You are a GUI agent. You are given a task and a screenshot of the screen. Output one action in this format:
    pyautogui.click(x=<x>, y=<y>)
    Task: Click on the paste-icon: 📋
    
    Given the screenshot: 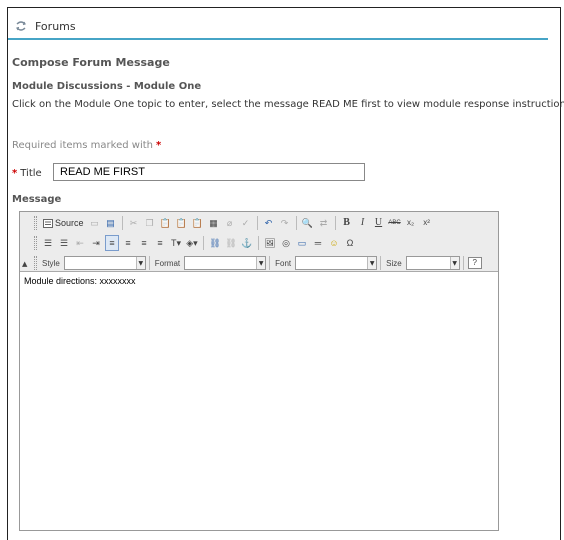 What is the action you would take?
    pyautogui.click(x=166, y=223)
    